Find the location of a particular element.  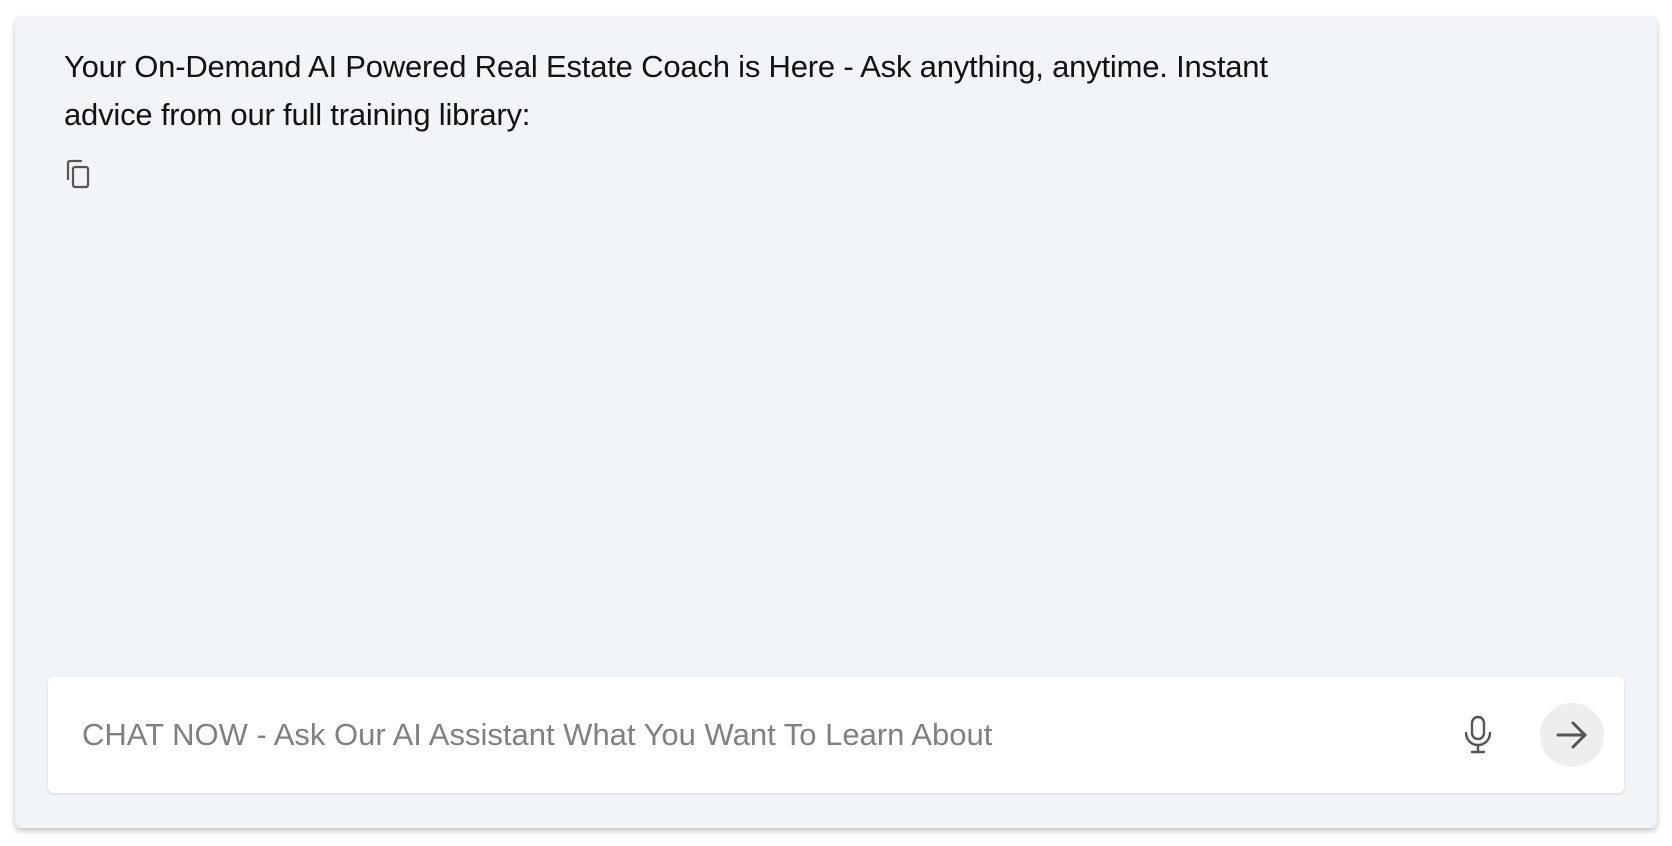

assistant-message-line-2: advice from our full training library: is located at coordinates (297, 114).